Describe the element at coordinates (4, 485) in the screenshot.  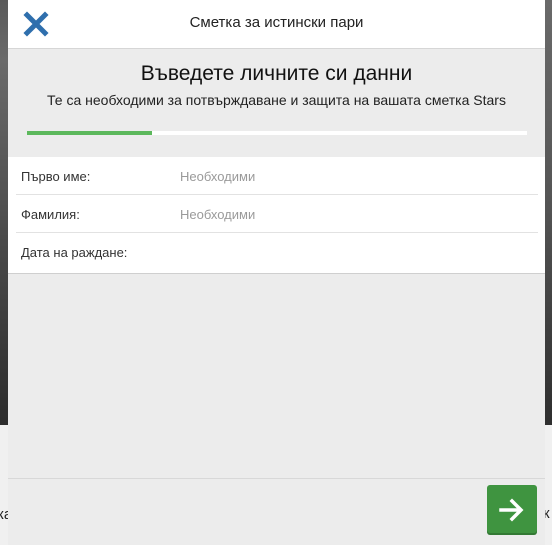
I see `backdrop-bottom-left` at that location.